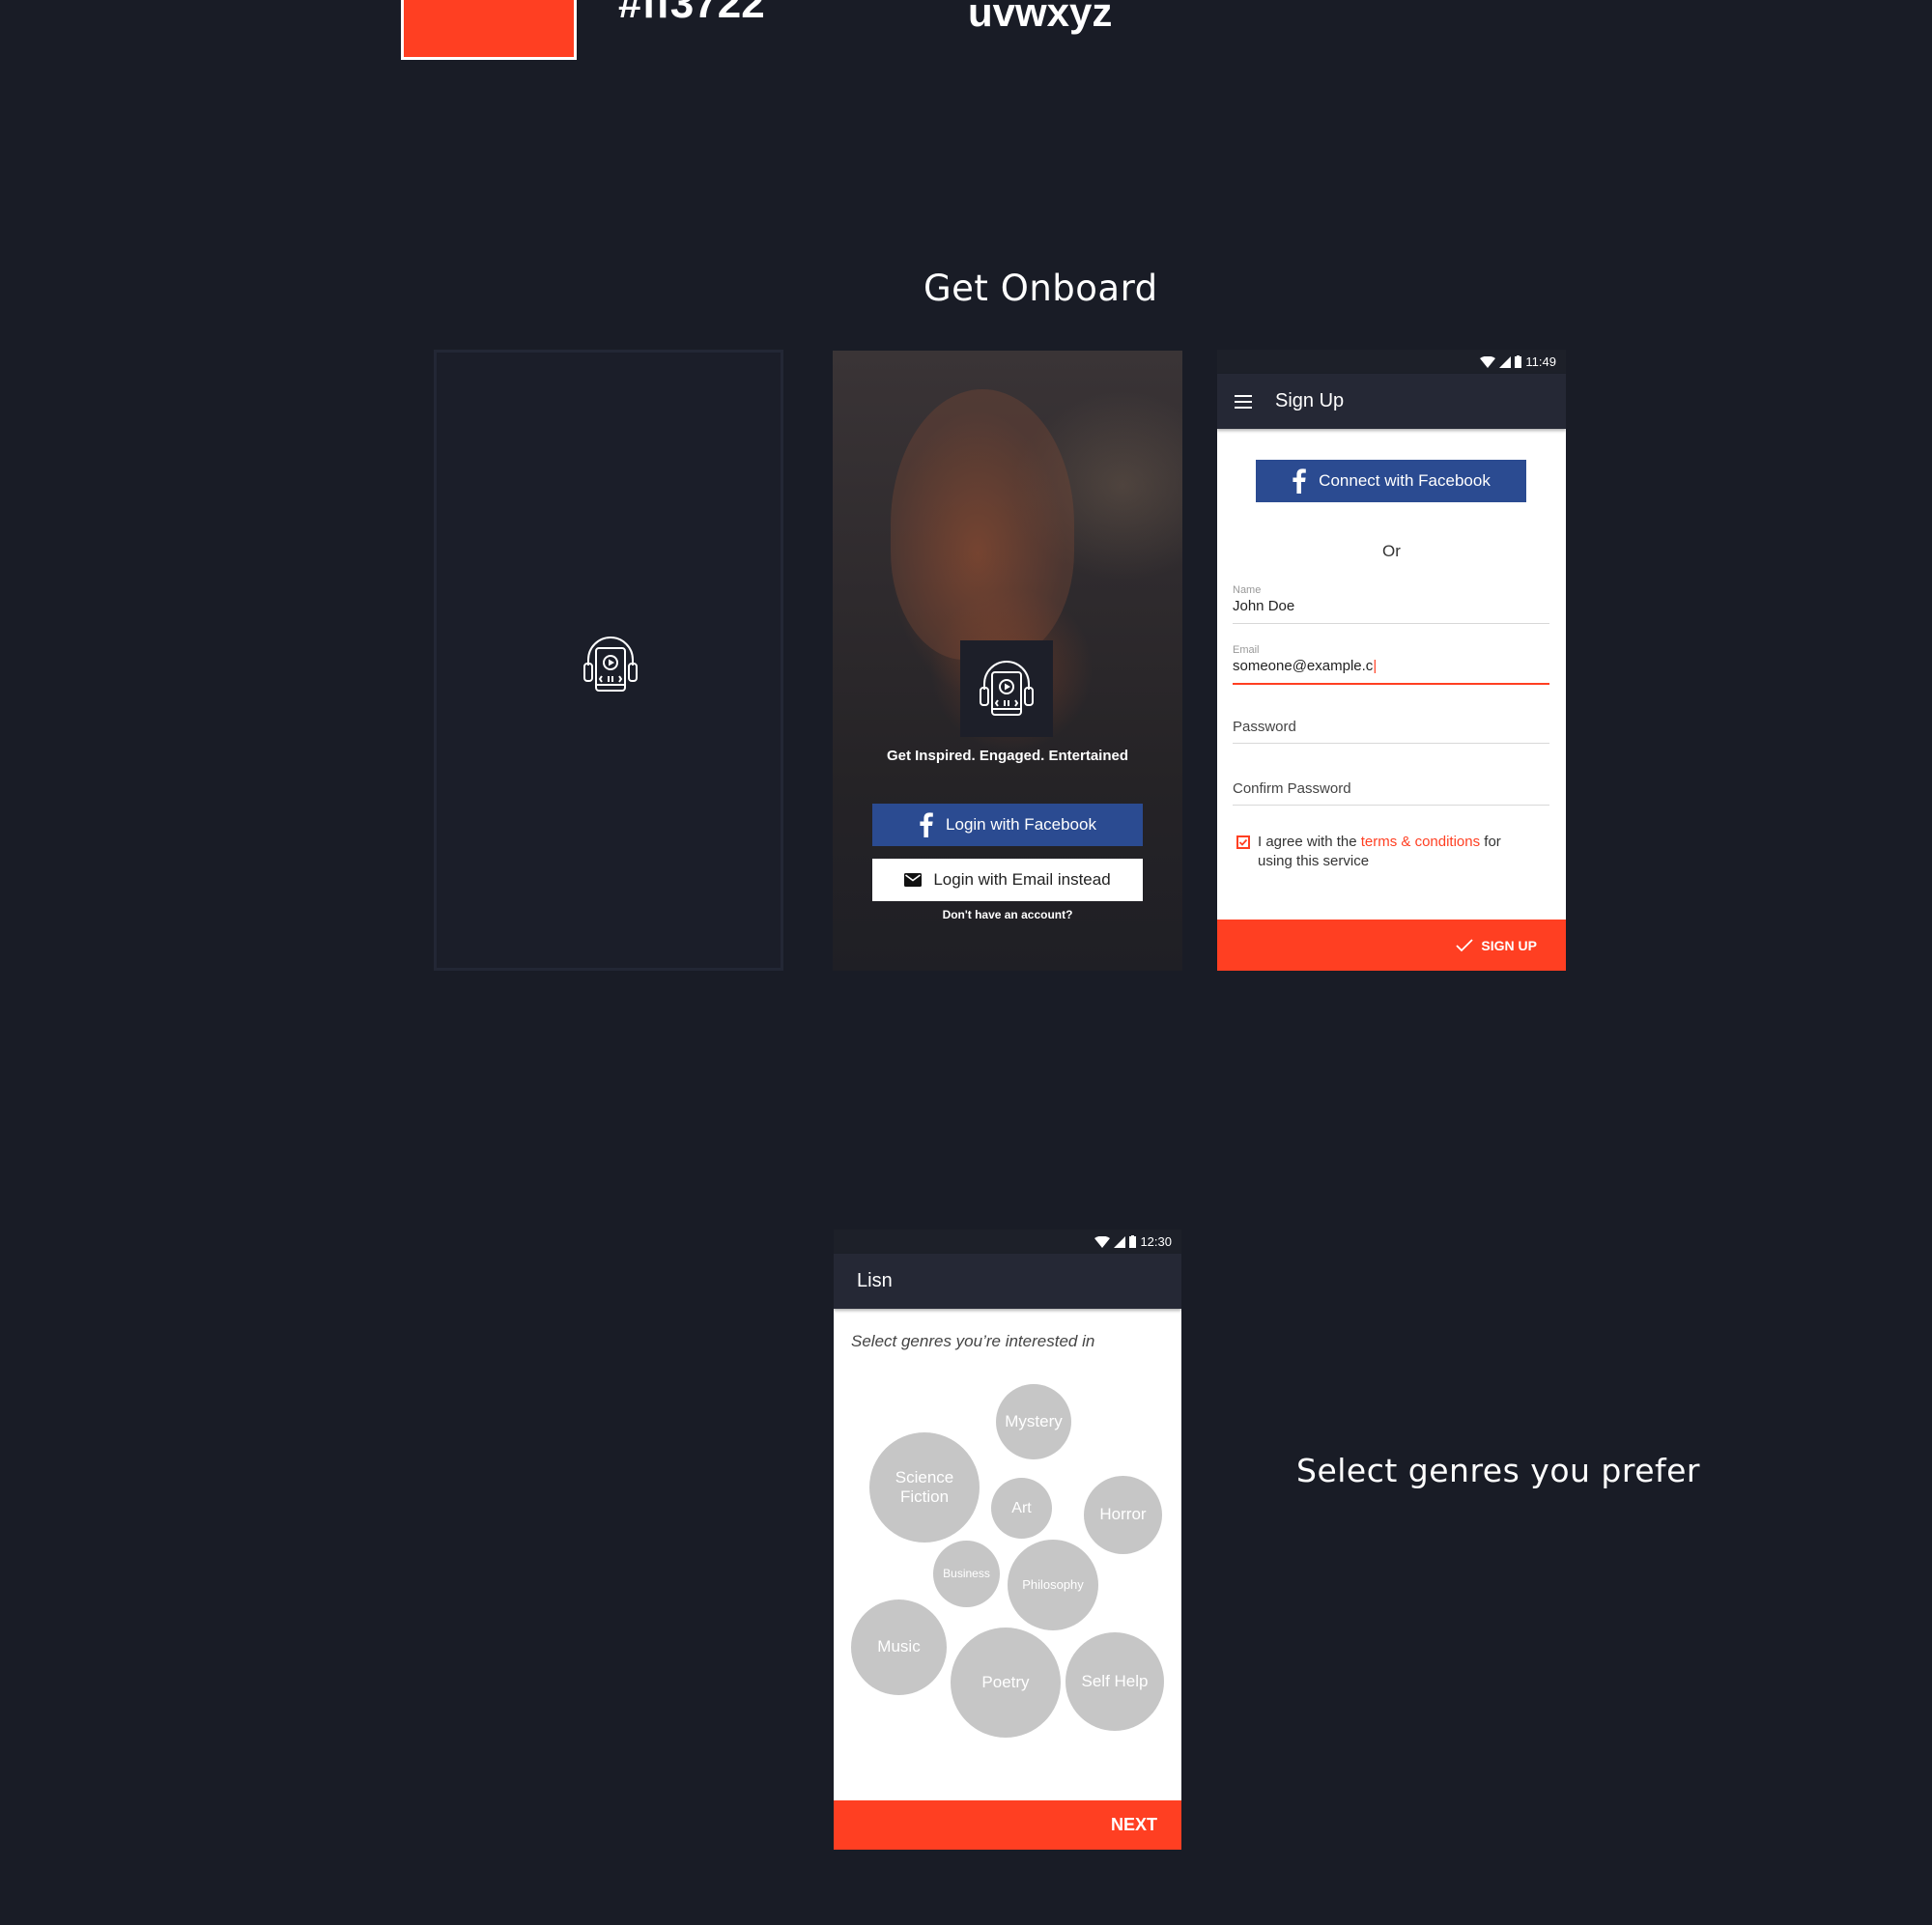  What do you see at coordinates (1053, 1585) in the screenshot?
I see `genre-bubble-philosophy: Philosophy` at bounding box center [1053, 1585].